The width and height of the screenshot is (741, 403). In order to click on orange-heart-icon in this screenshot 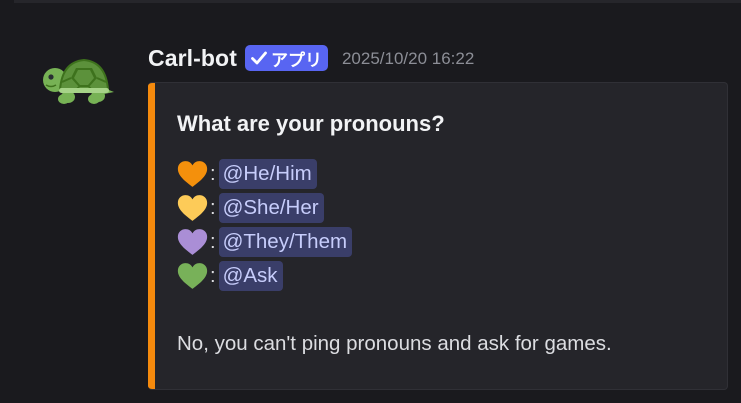, I will do `click(192, 174)`.